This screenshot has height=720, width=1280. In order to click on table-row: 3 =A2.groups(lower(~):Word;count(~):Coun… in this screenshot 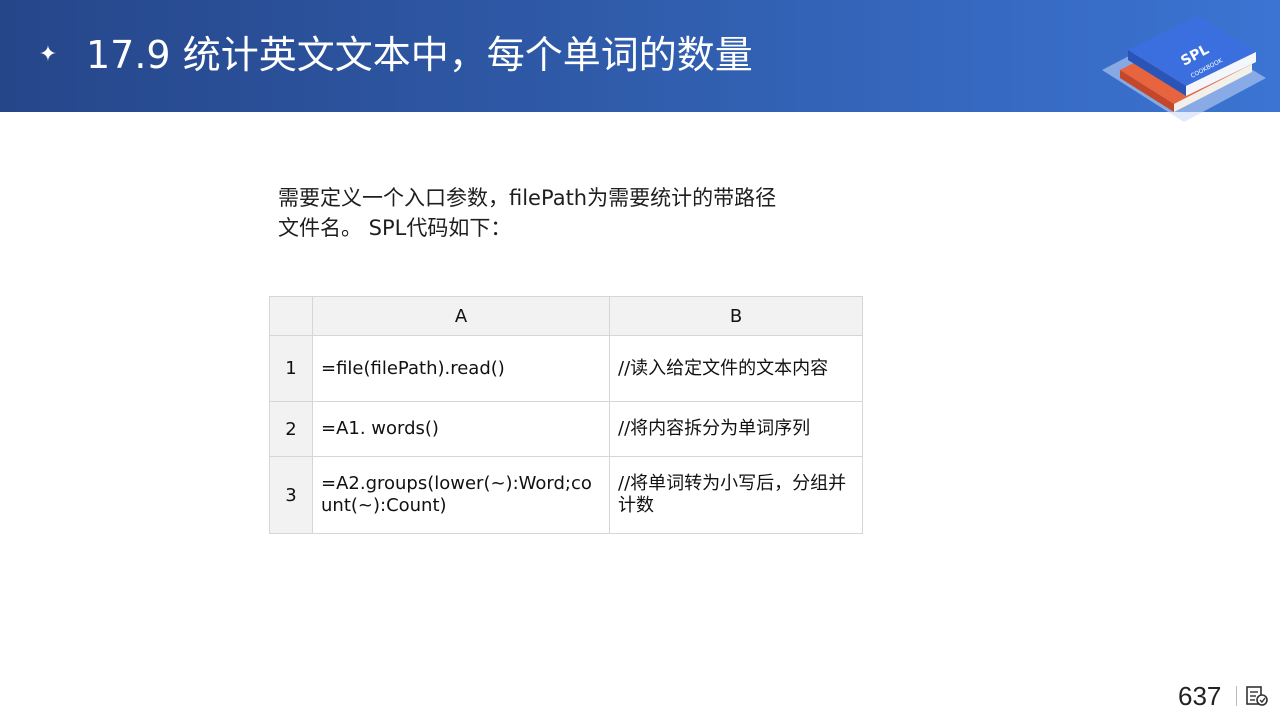, I will do `click(566, 495)`.